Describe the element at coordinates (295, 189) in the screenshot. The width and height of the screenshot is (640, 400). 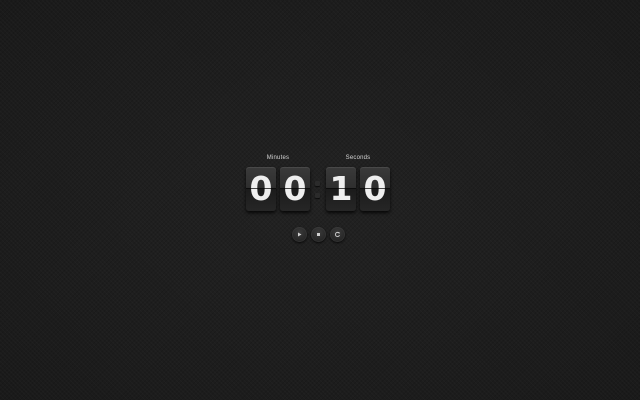
I see `minutes-ones-digit: 0` at that location.